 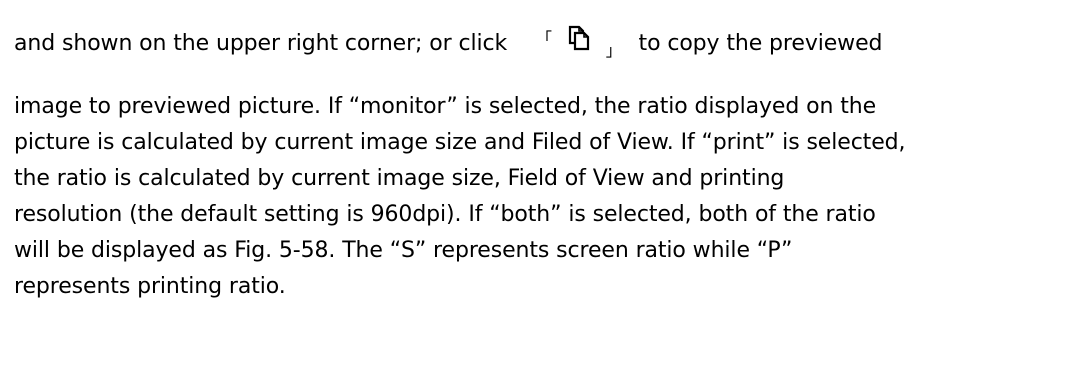 I want to click on open-corner-bracket: 「, so click(x=544, y=38).